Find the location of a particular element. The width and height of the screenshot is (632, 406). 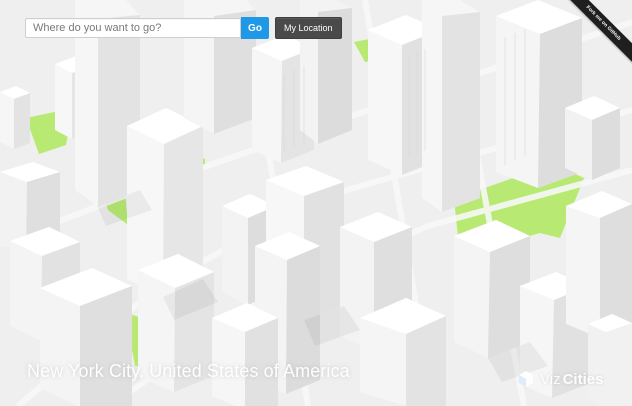

my-location-button: My Location is located at coordinates (308, 28).